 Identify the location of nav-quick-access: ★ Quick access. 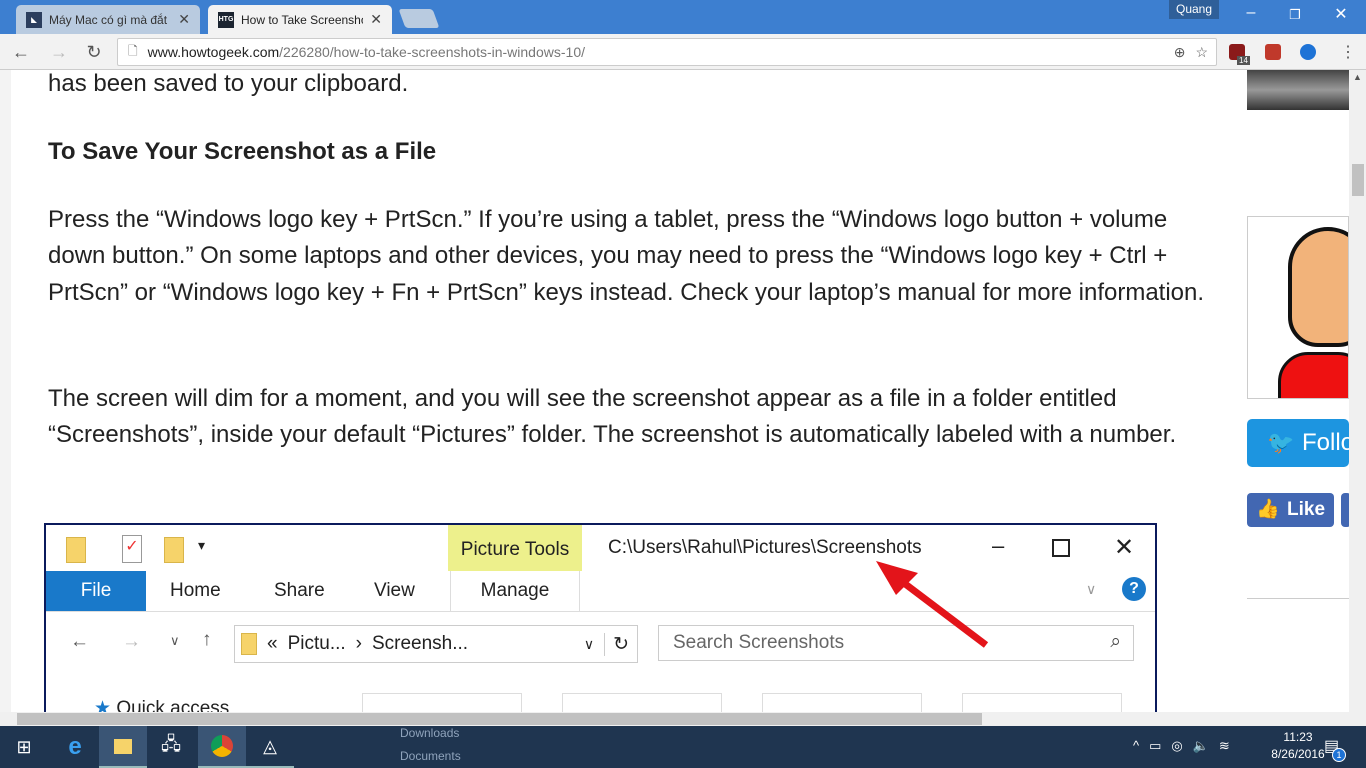
(161, 705).